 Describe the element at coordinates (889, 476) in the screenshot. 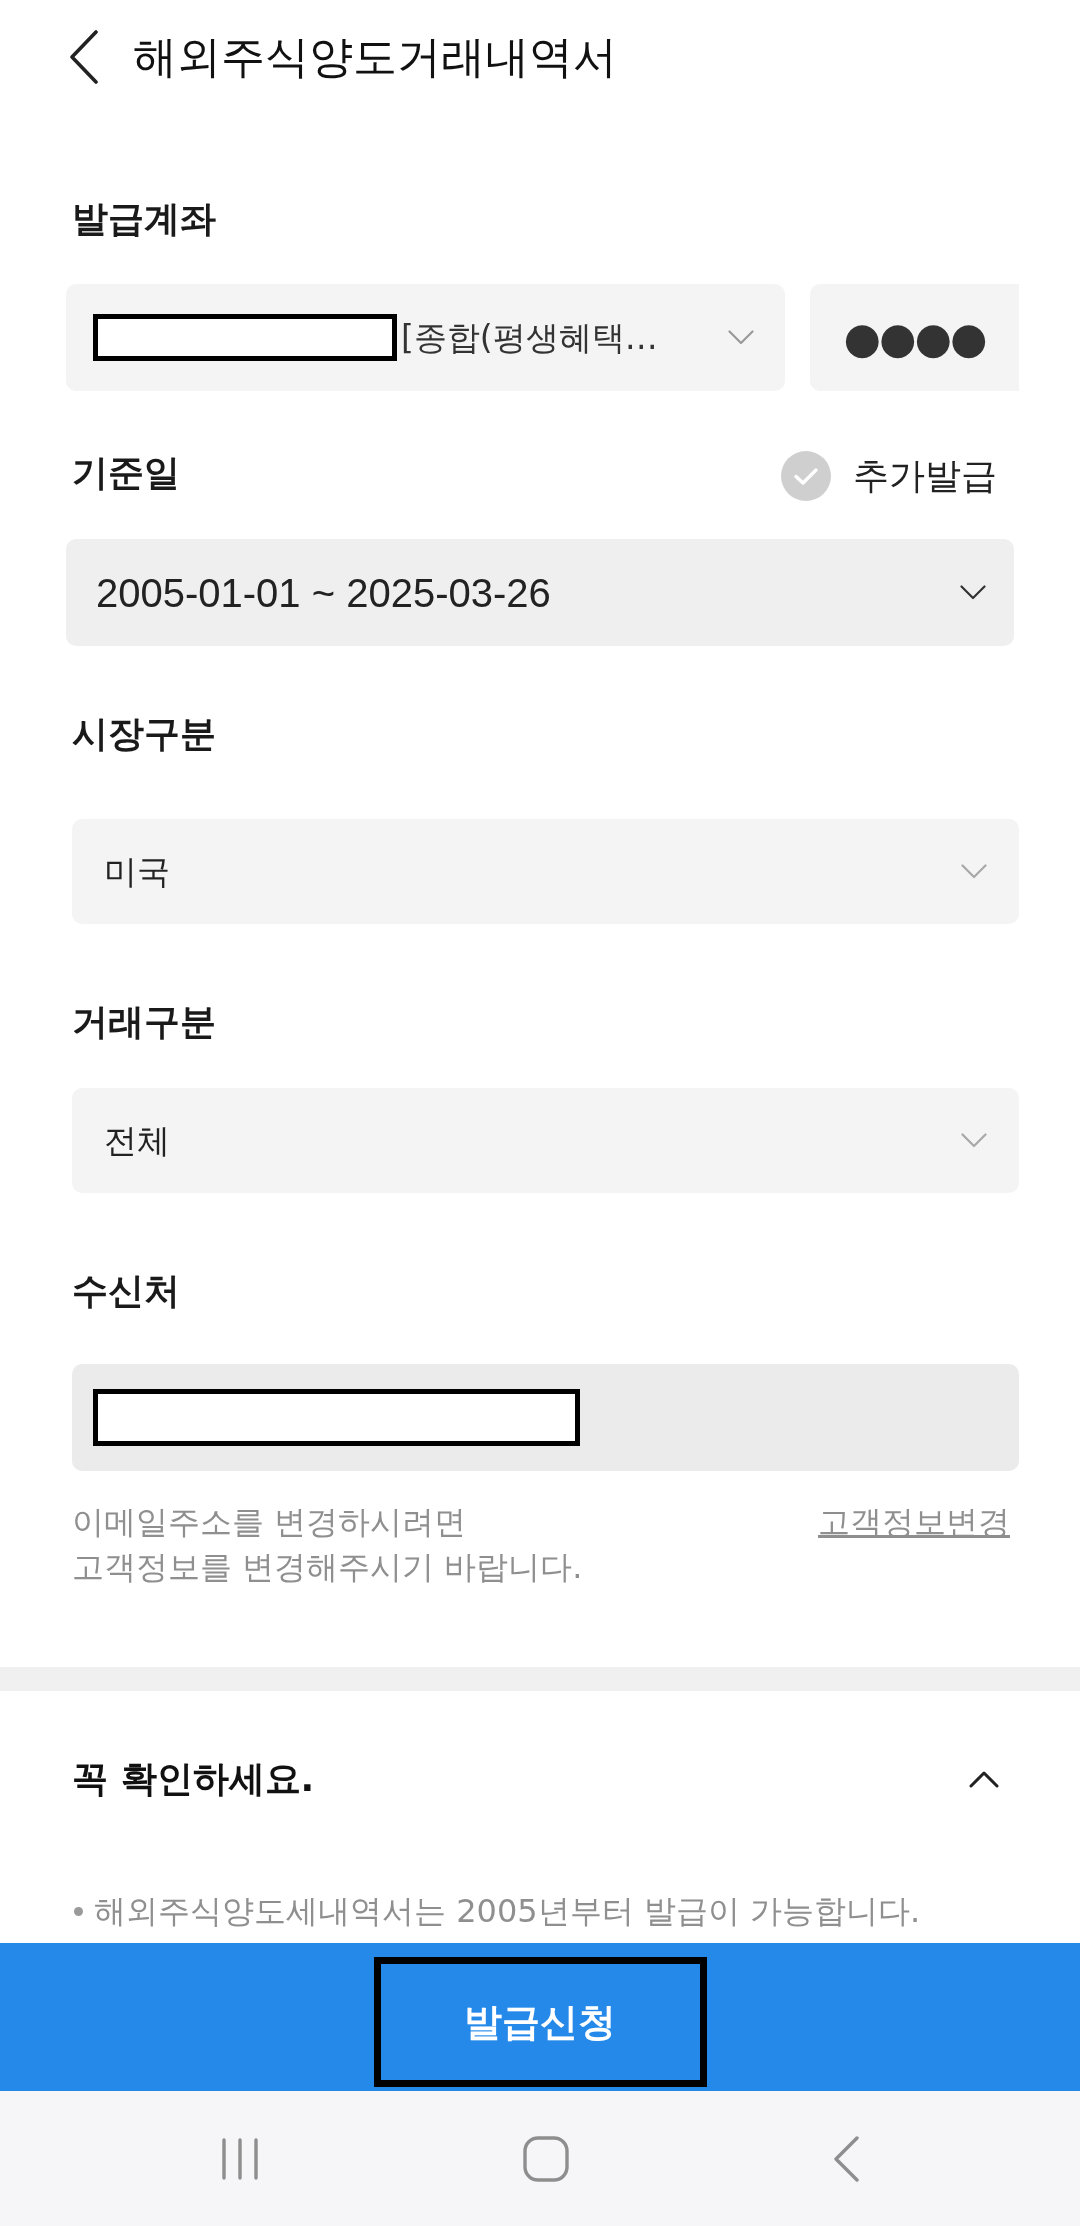

I see `additional-issue-checkbox: 추가발급` at that location.